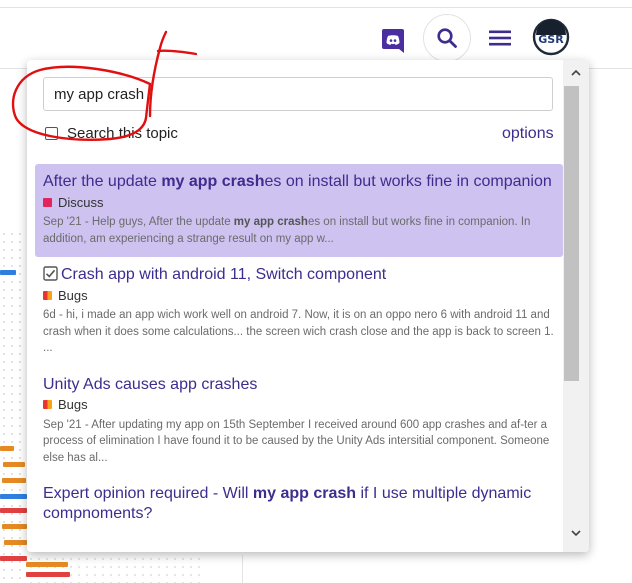 This screenshot has height=583, width=632. I want to click on hamburger-menu-button, so click(500, 38).